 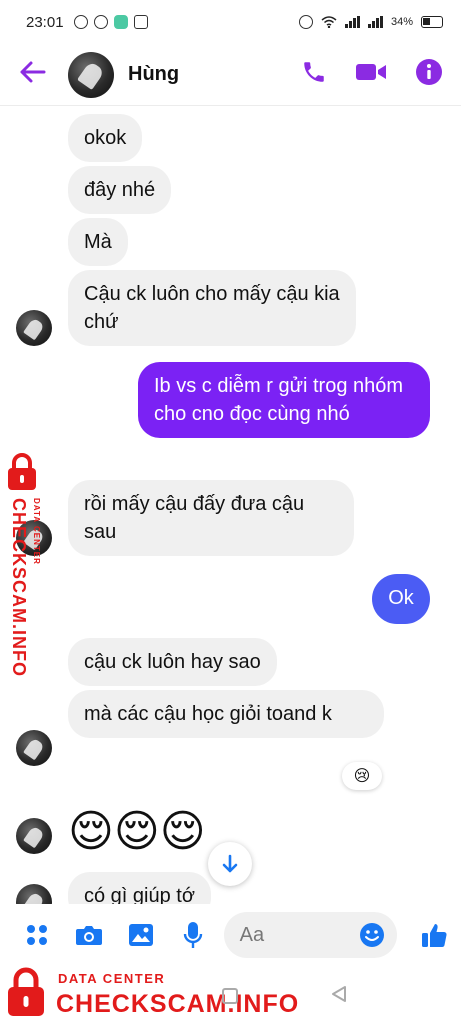 I want to click on message-composer: Aa, so click(x=230, y=935).